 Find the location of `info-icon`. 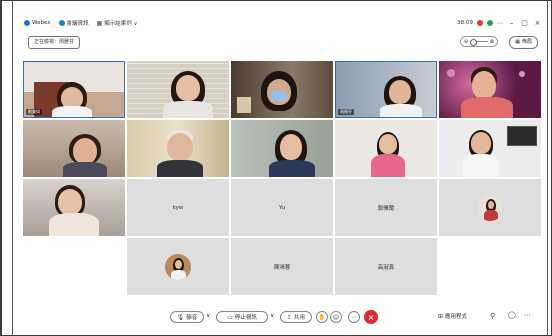

info-icon is located at coordinates (61, 23).